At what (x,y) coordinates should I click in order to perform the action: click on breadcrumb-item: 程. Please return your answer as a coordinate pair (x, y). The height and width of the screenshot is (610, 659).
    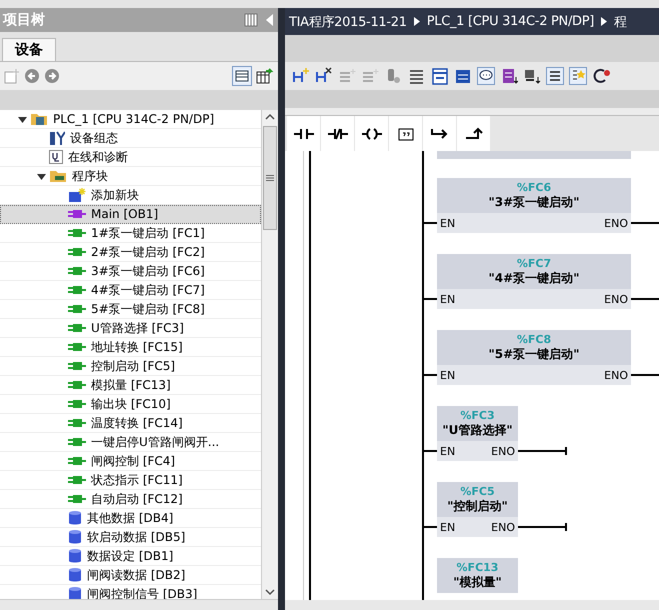
    Looking at the image, I should click on (620, 21).